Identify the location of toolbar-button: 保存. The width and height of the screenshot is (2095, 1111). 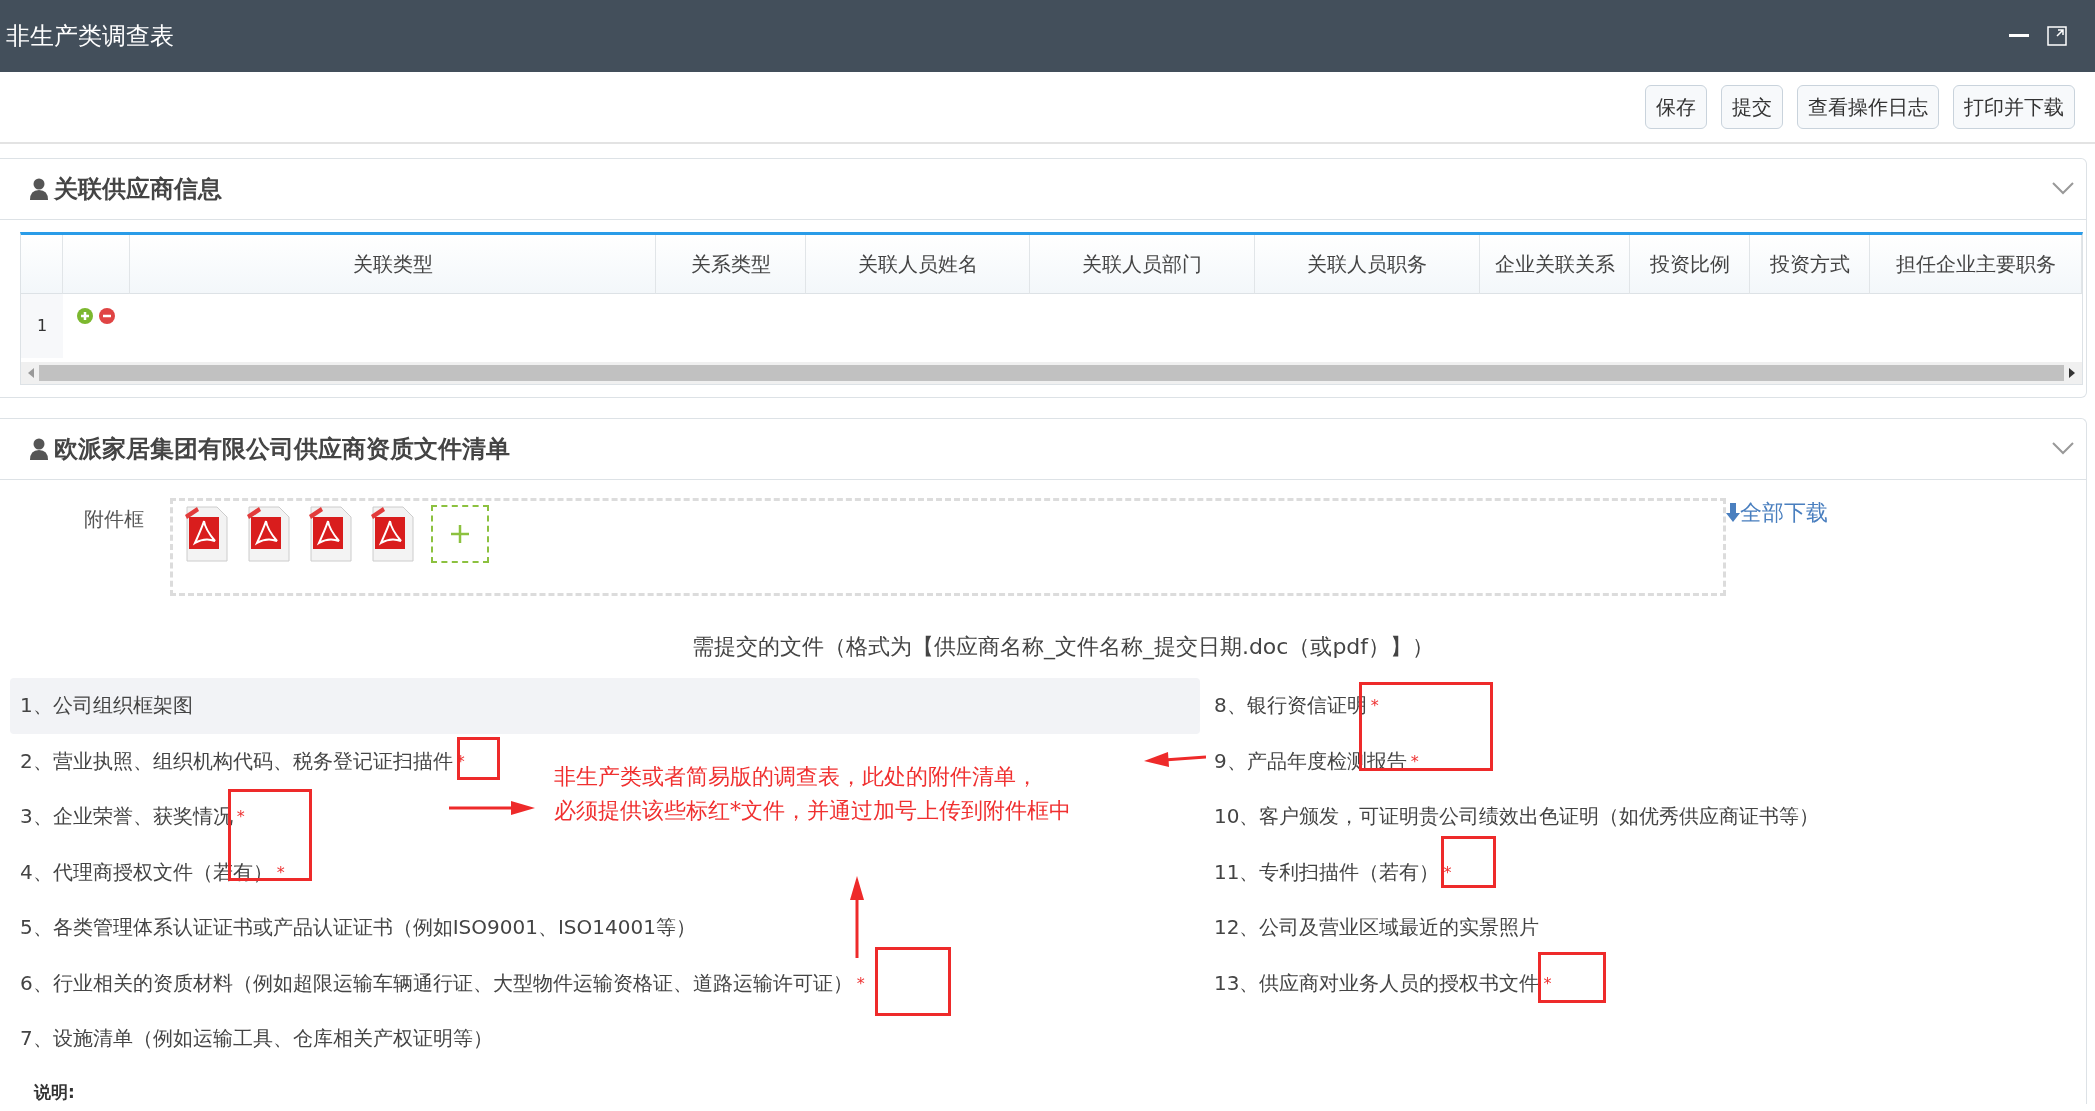
(1676, 107).